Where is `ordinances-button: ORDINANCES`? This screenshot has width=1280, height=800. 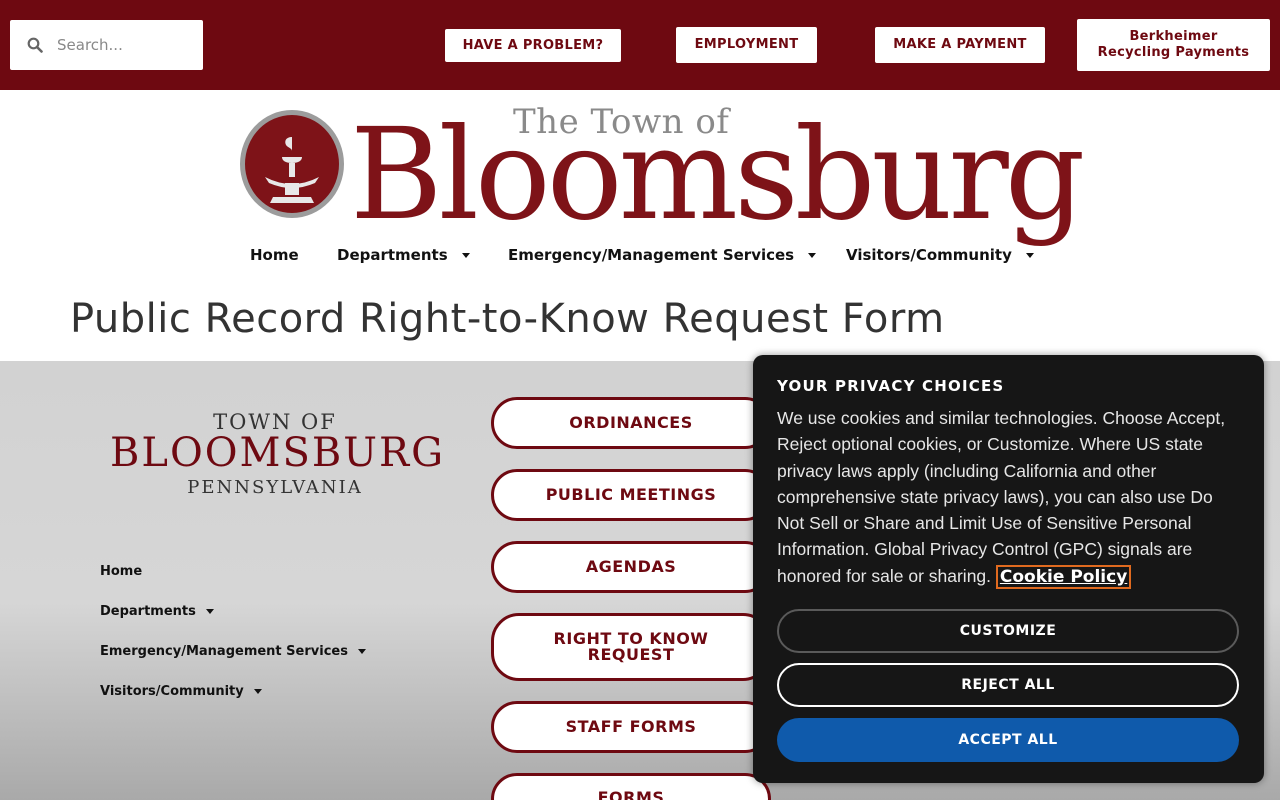
ordinances-button: ORDINANCES is located at coordinates (631, 423).